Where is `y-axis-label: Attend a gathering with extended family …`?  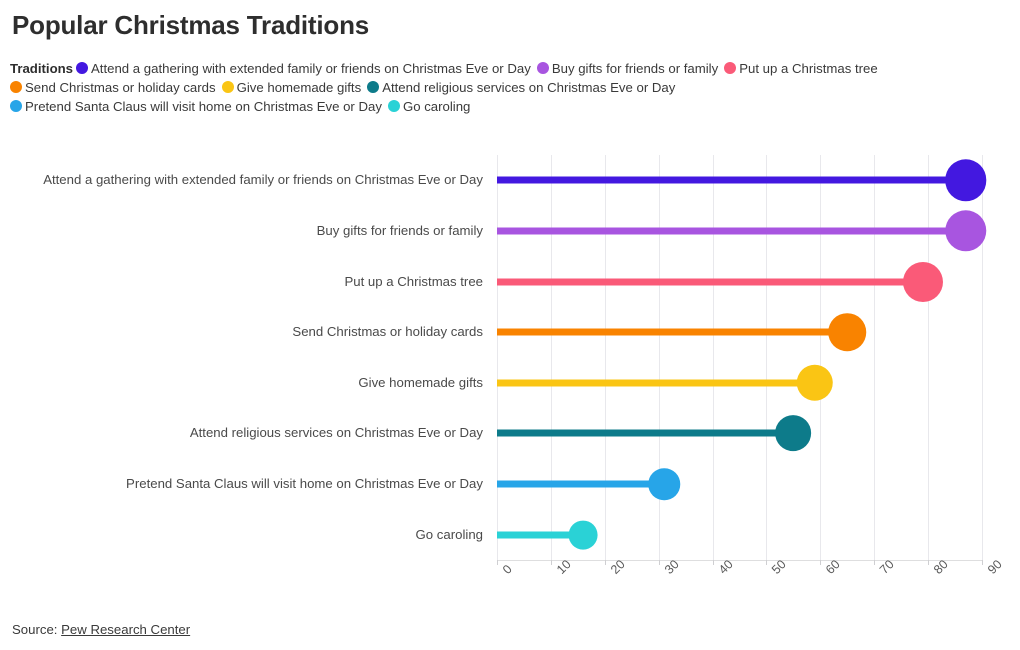 y-axis-label: Attend a gathering with extended family … is located at coordinates (263, 180).